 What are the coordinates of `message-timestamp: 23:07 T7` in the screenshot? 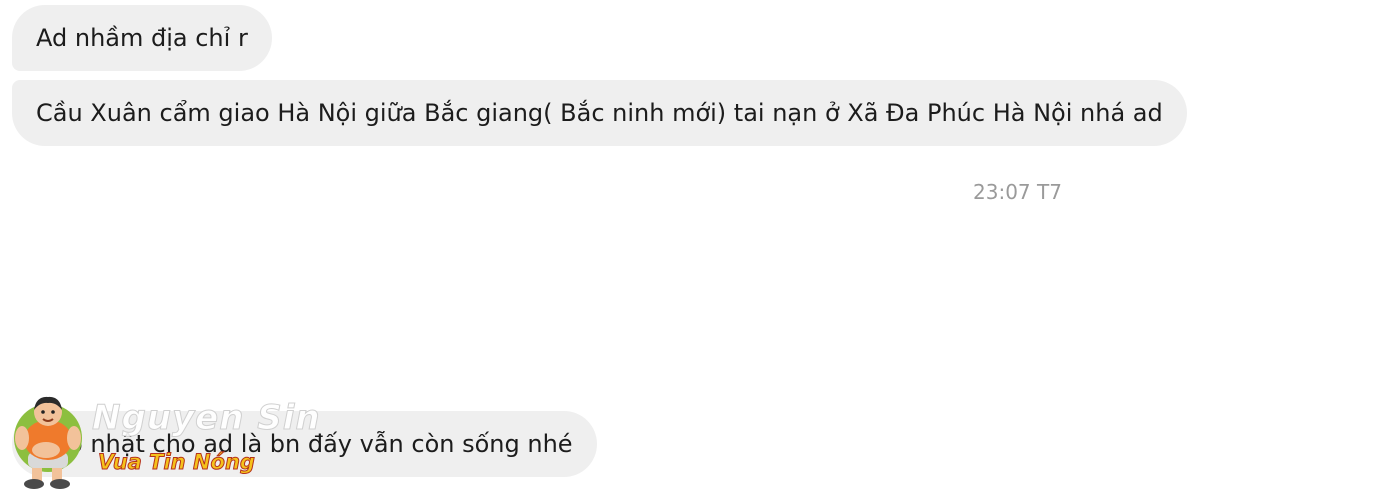 It's located at (1017, 192).